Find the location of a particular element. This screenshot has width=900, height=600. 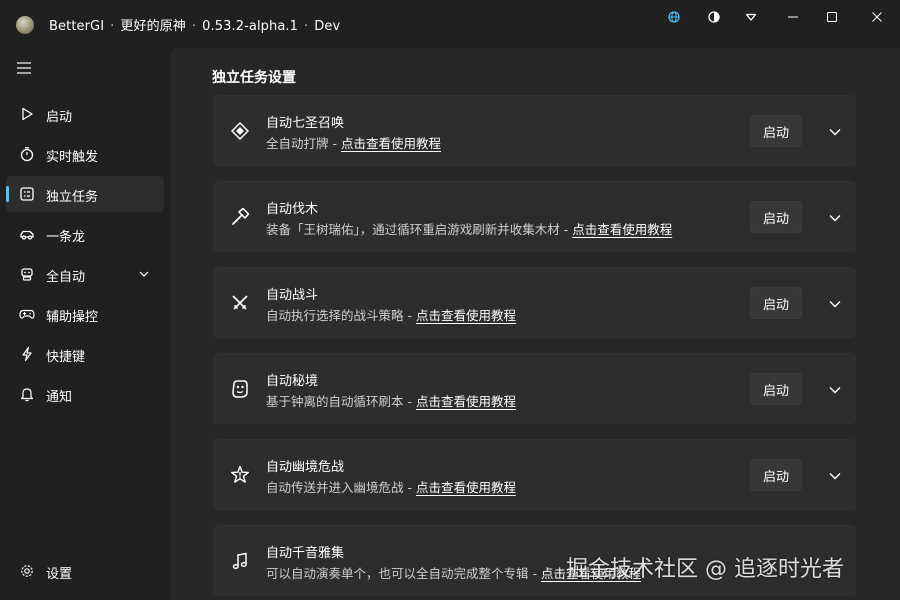

task-title: 自动秘境 is located at coordinates (292, 381).